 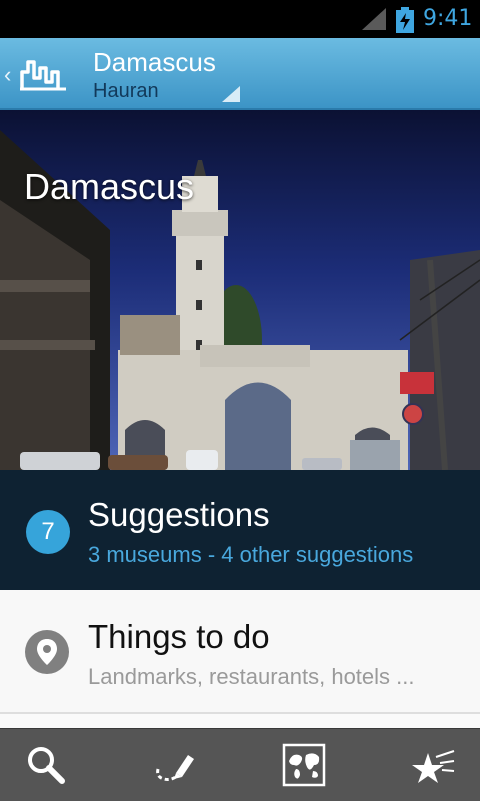 What do you see at coordinates (174, 765) in the screenshot?
I see `itinerary-icon` at bounding box center [174, 765].